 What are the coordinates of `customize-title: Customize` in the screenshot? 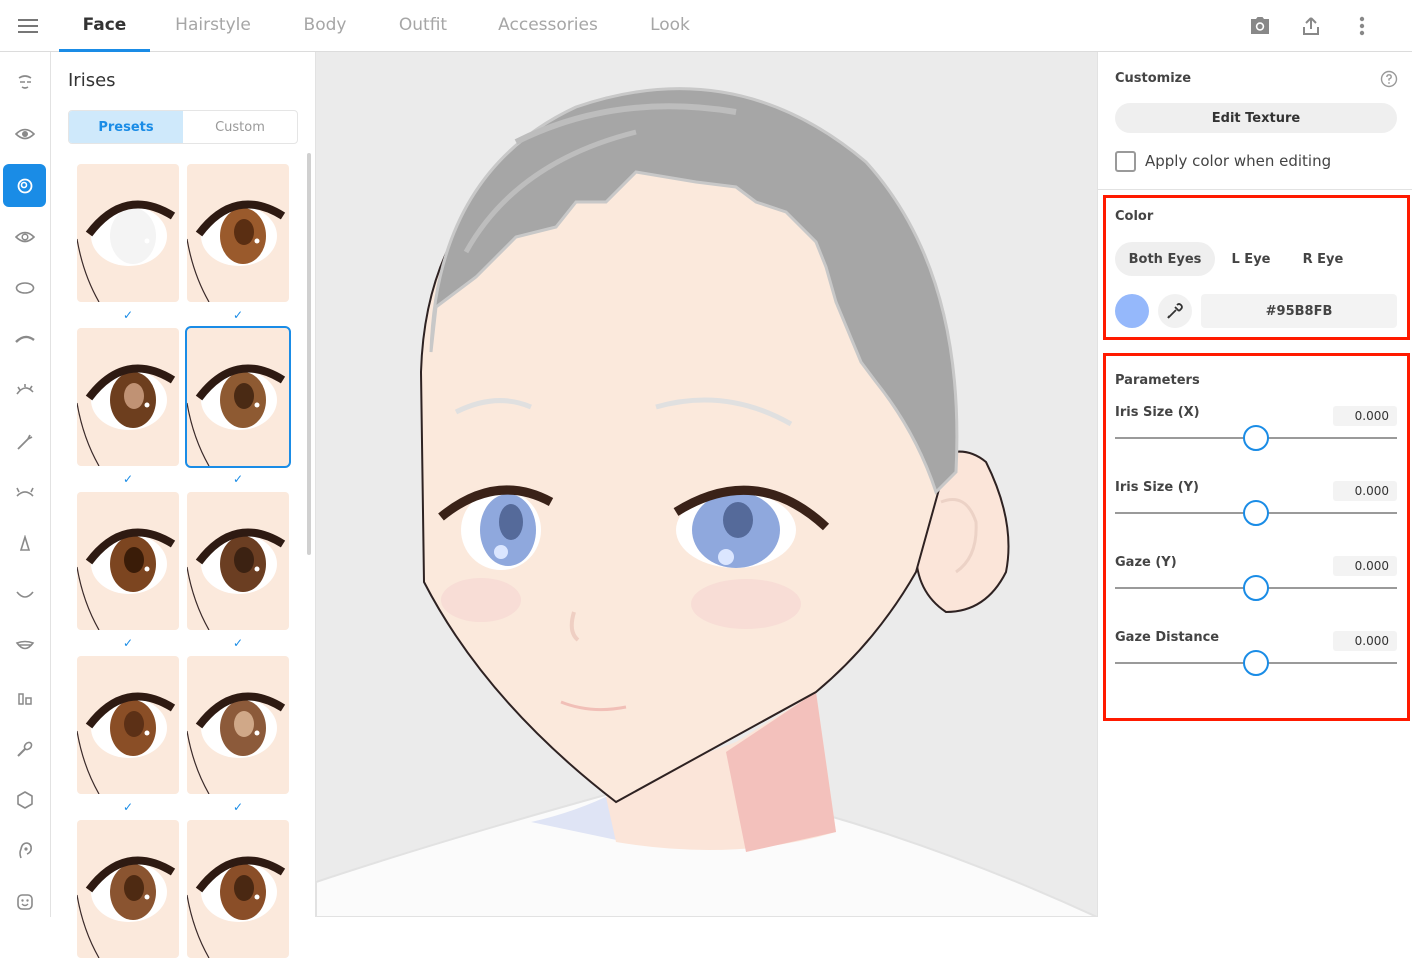 It's located at (1153, 78).